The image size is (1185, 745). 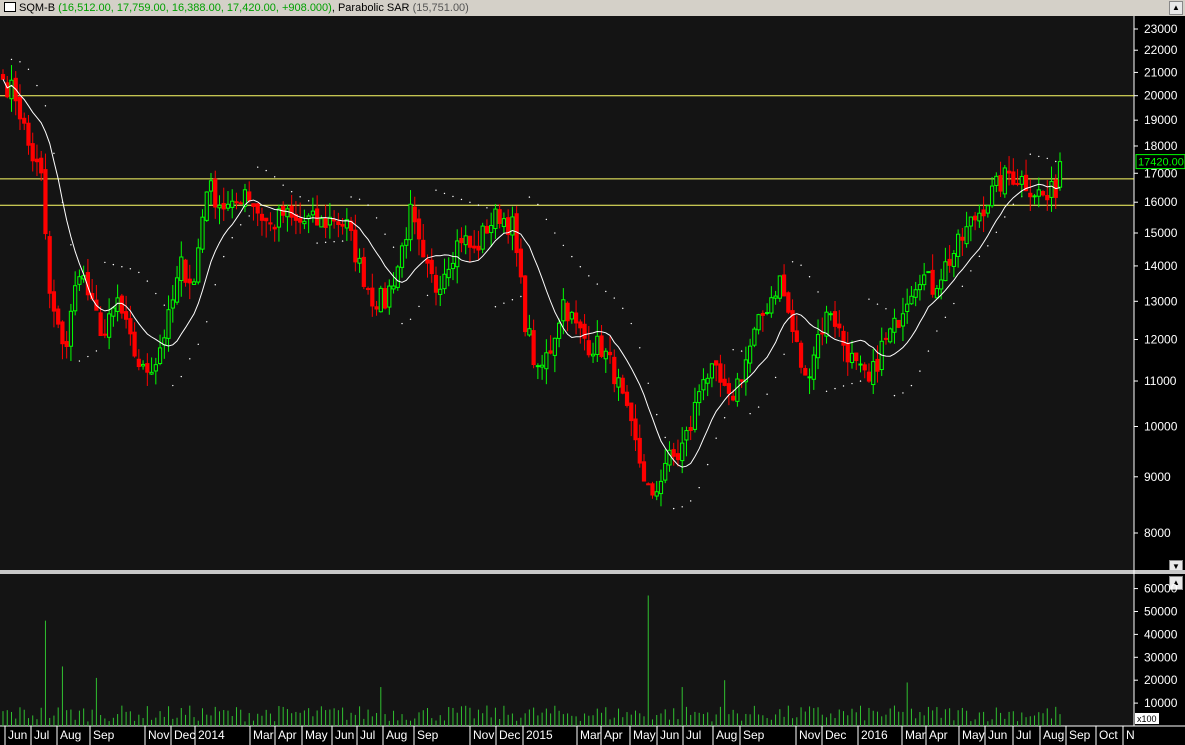 I want to click on scroll-up-icon: ▲, so click(x=1176, y=8).